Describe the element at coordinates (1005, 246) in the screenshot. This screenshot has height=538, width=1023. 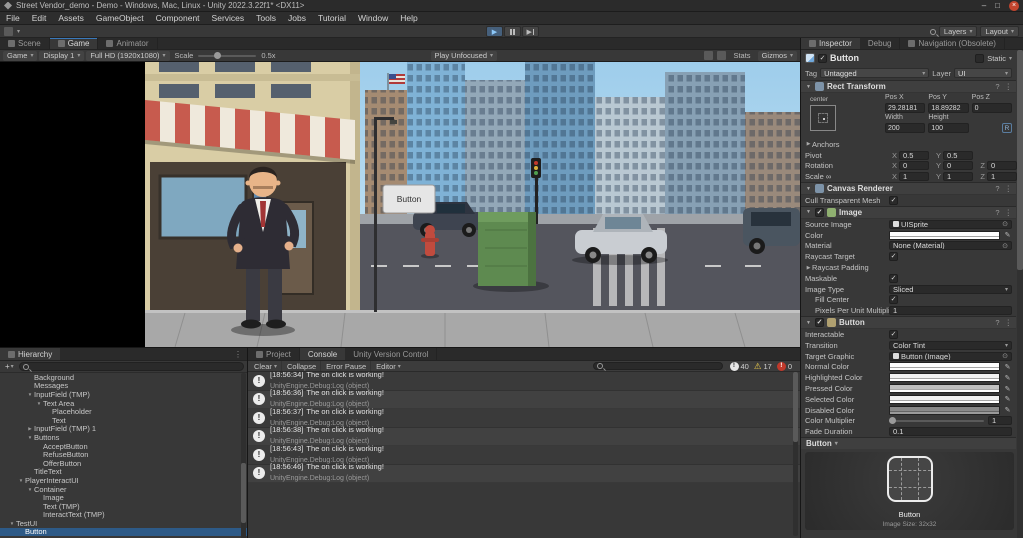
I see `object-picker-icon: ⊙` at that location.